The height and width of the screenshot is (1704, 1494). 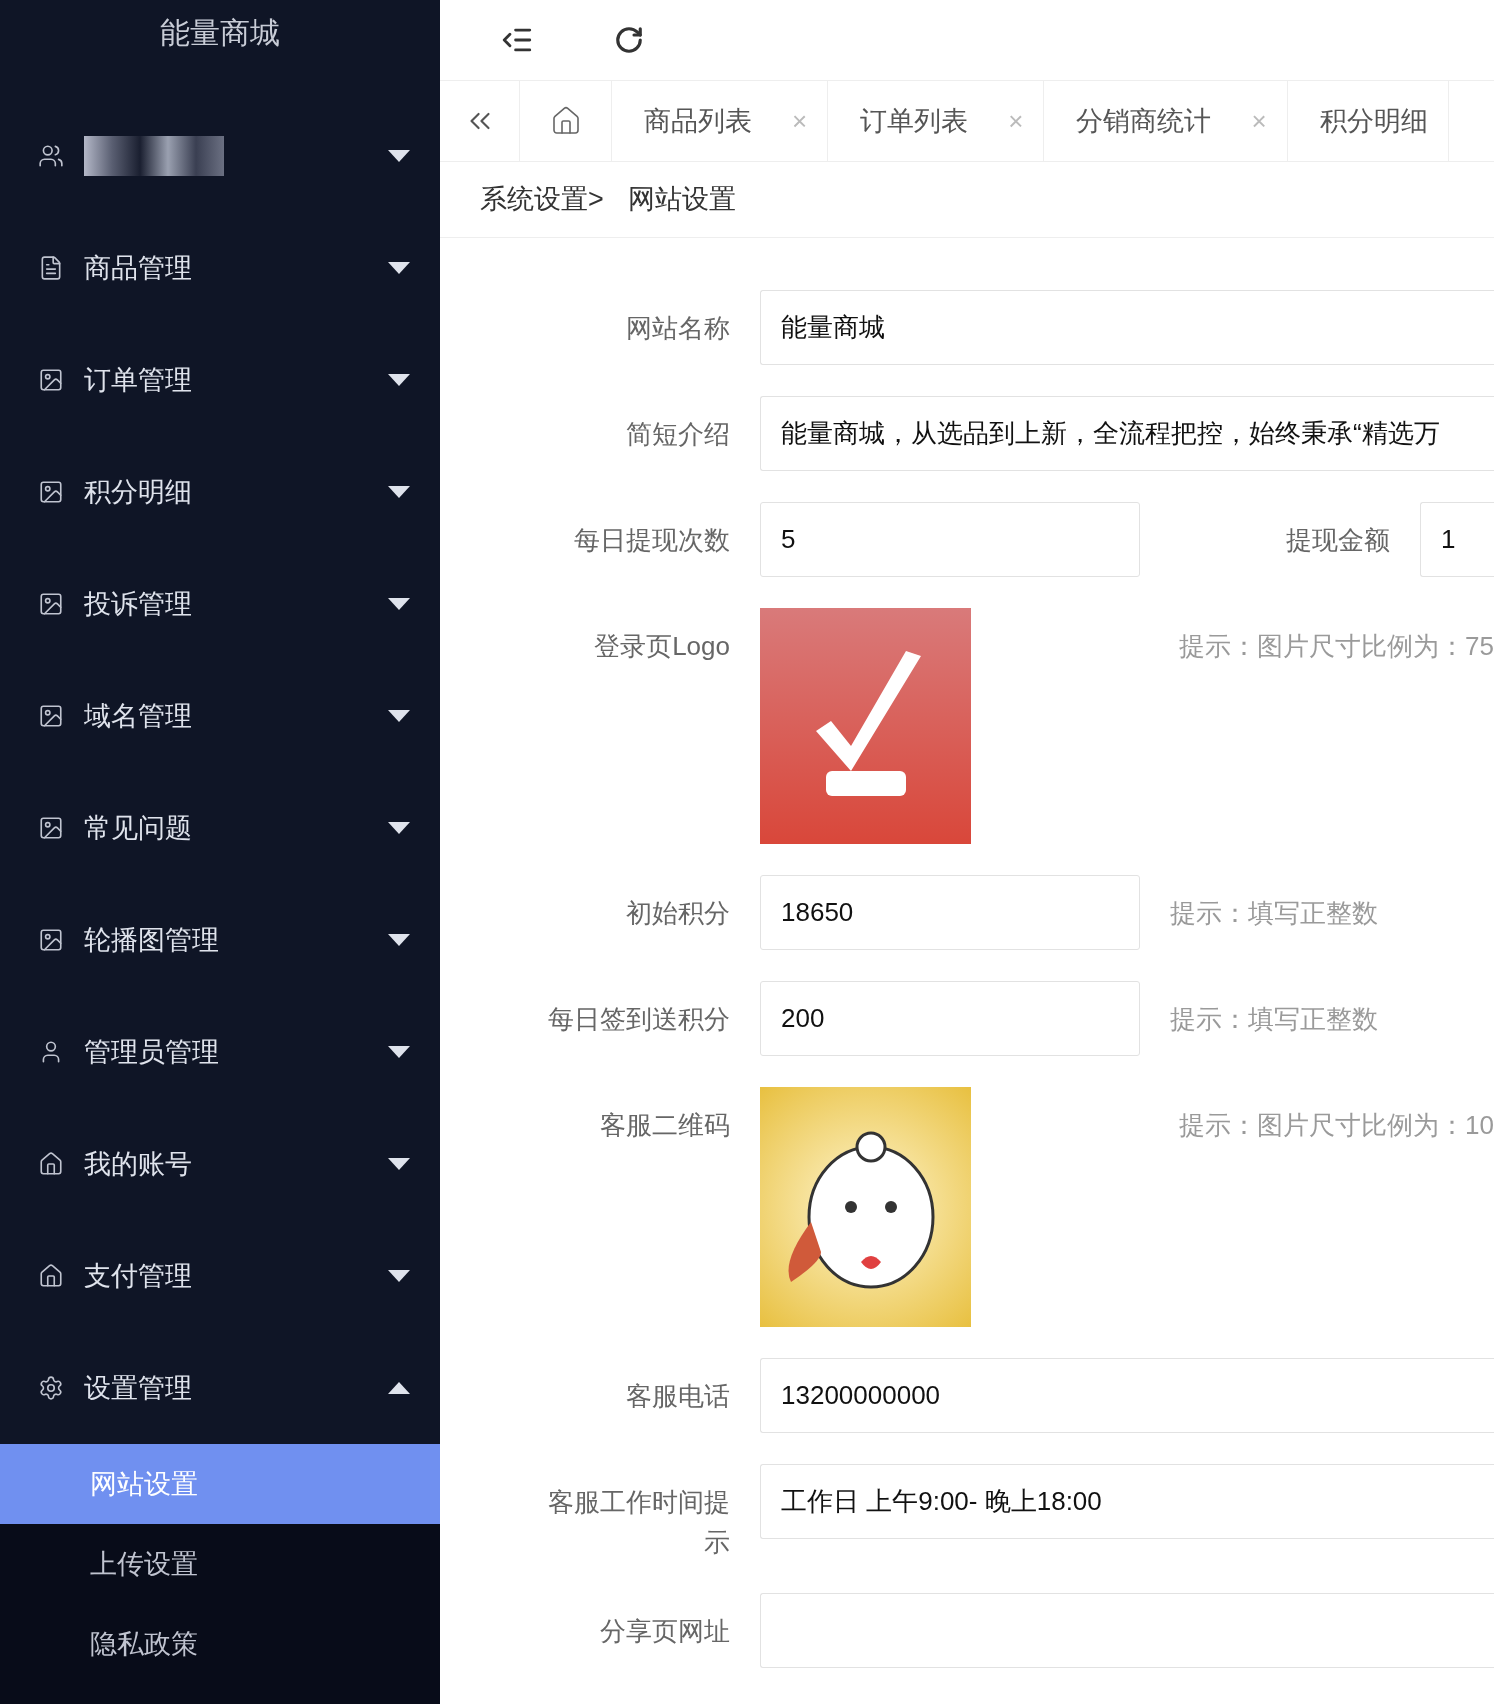 What do you see at coordinates (220, 828) in the screenshot?
I see `menu-item: 常见问题` at bounding box center [220, 828].